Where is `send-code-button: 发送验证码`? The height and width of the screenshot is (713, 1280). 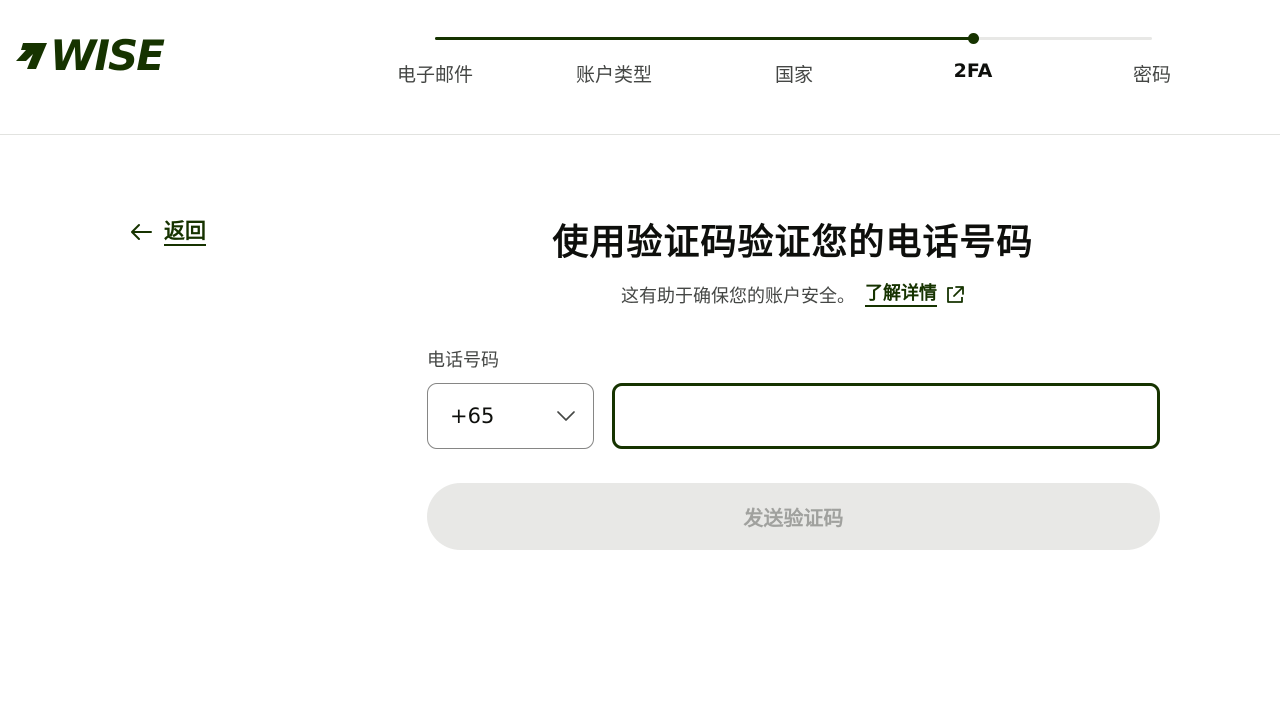 send-code-button: 发送验证码 is located at coordinates (793, 516).